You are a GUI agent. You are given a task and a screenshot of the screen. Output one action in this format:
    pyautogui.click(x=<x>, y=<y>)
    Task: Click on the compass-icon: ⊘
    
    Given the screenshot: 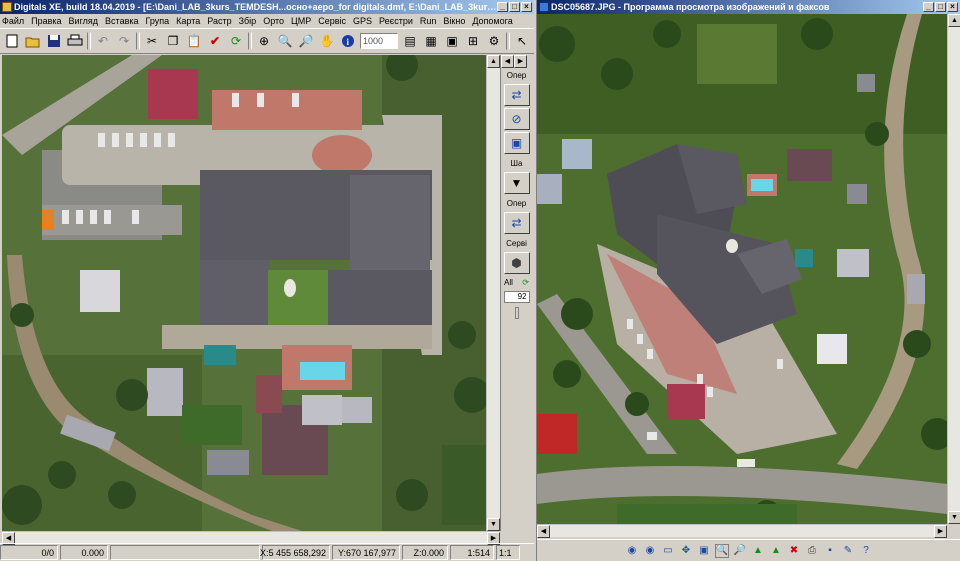 What is the action you would take?
    pyautogui.click(x=516, y=119)
    